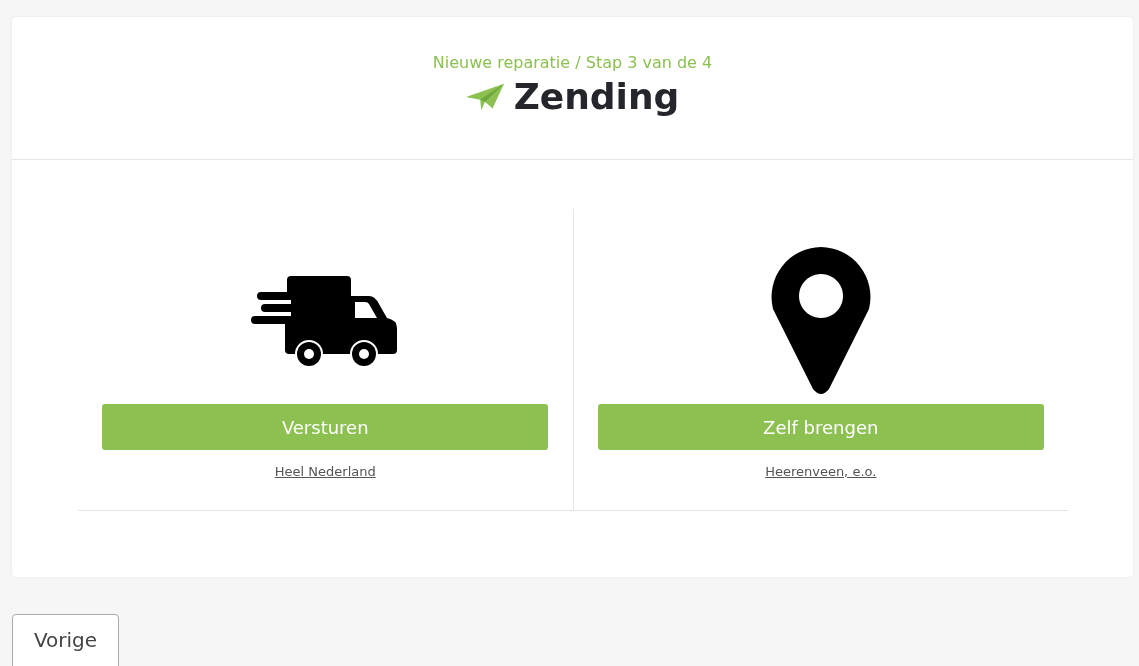 The image size is (1139, 666). I want to click on region-link: Heerenveen, e.o., so click(821, 471).